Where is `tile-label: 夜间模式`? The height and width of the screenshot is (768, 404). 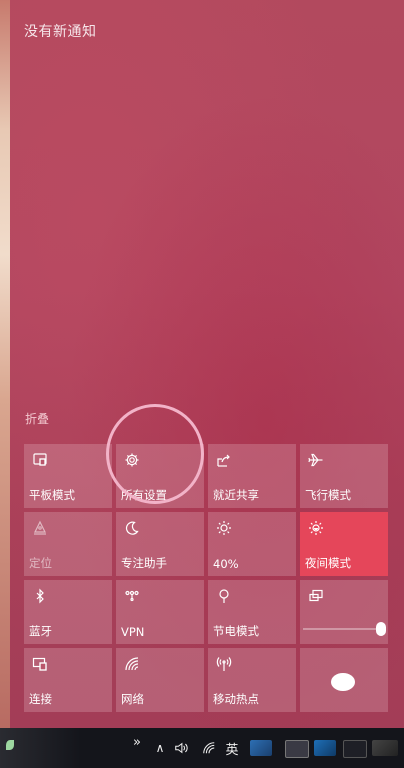
tile-label: 夜间模式 is located at coordinates (328, 563).